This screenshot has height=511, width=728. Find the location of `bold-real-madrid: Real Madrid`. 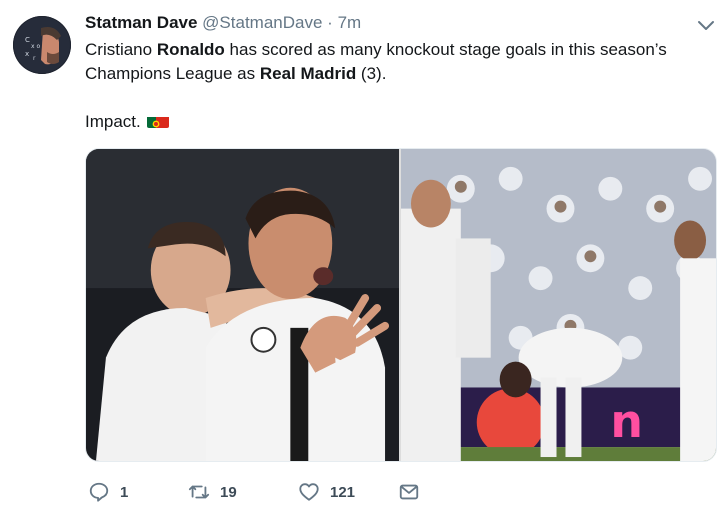

bold-real-madrid: Real Madrid is located at coordinates (308, 73).